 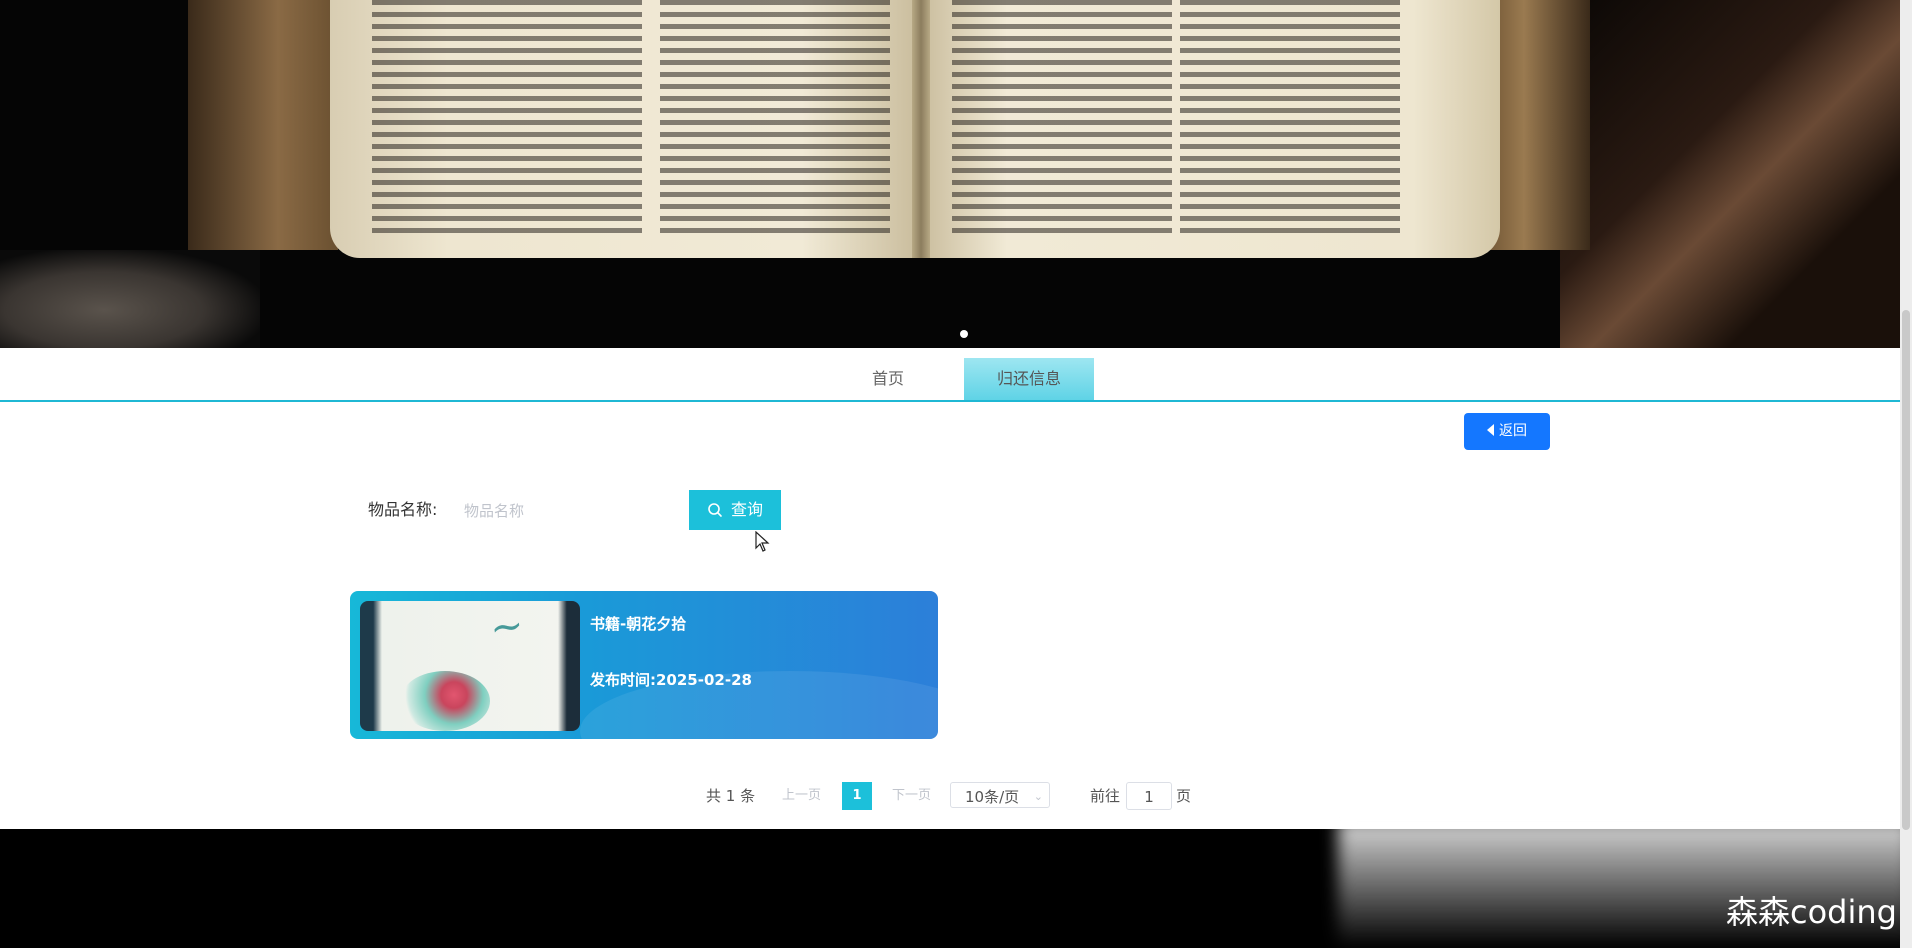 I want to click on book-gutter, so click(x=921, y=129).